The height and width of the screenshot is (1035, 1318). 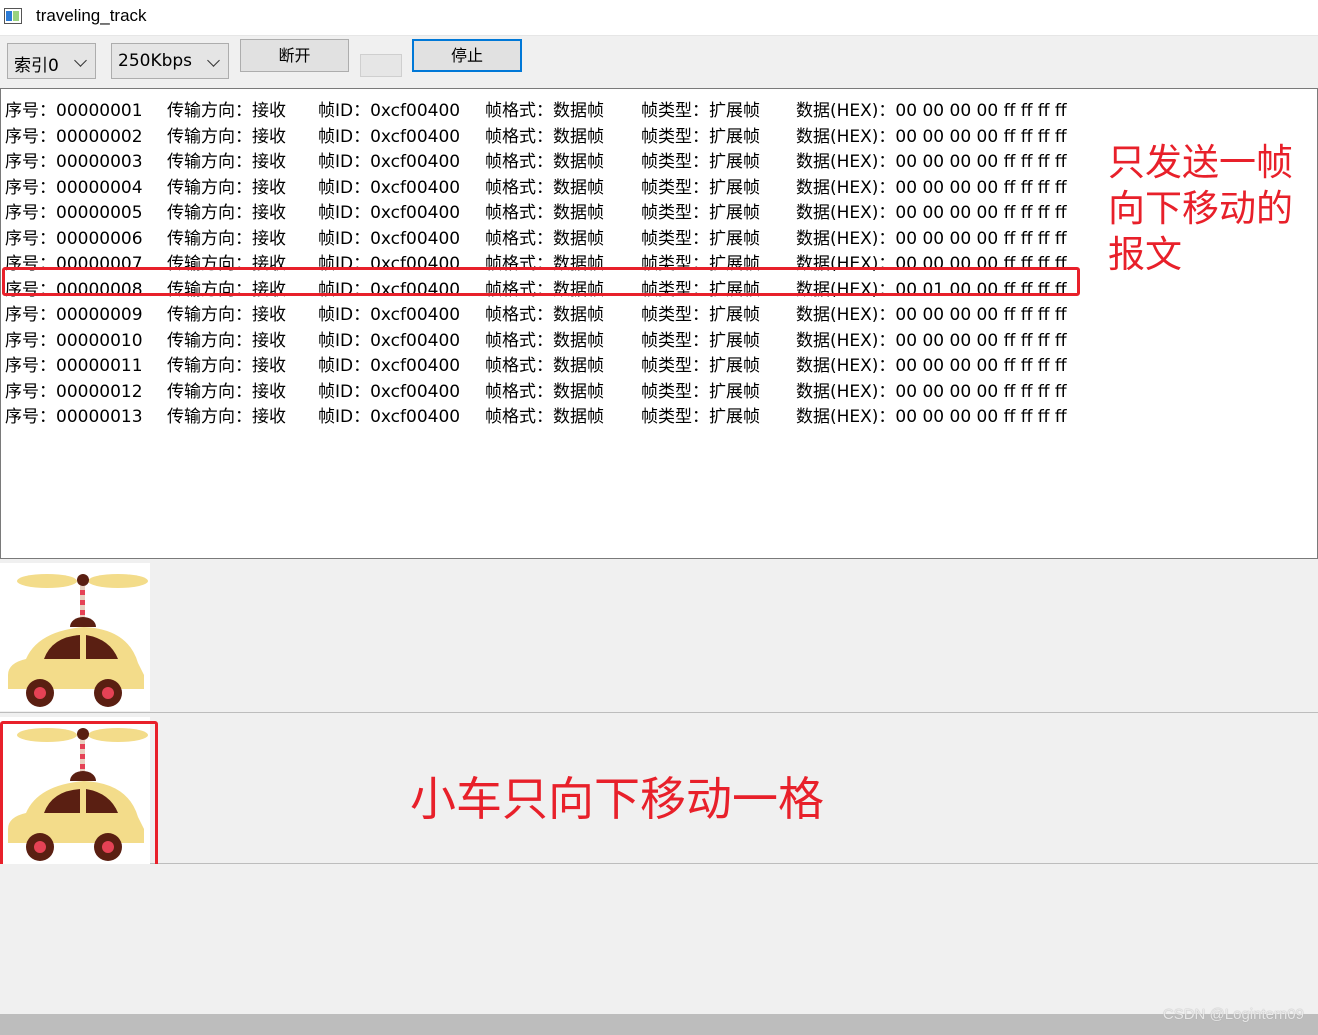 What do you see at coordinates (700, 417) in the screenshot?
I see `frame-type-cell: 帧类型：扩展帧` at bounding box center [700, 417].